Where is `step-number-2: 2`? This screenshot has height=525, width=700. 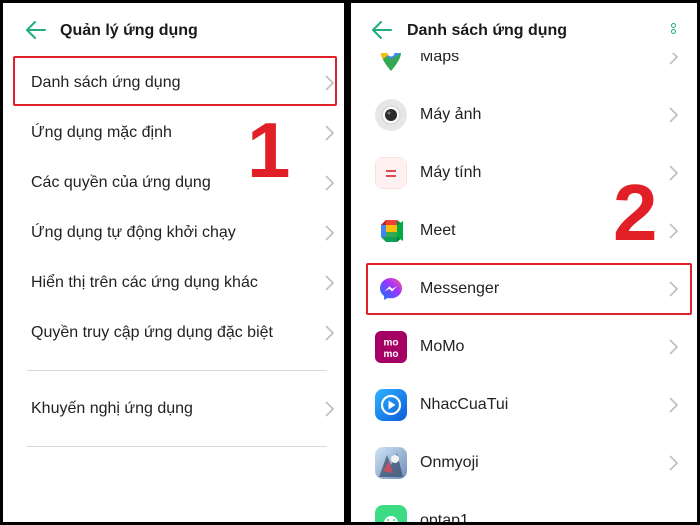 step-number-2: 2 is located at coordinates (635, 212).